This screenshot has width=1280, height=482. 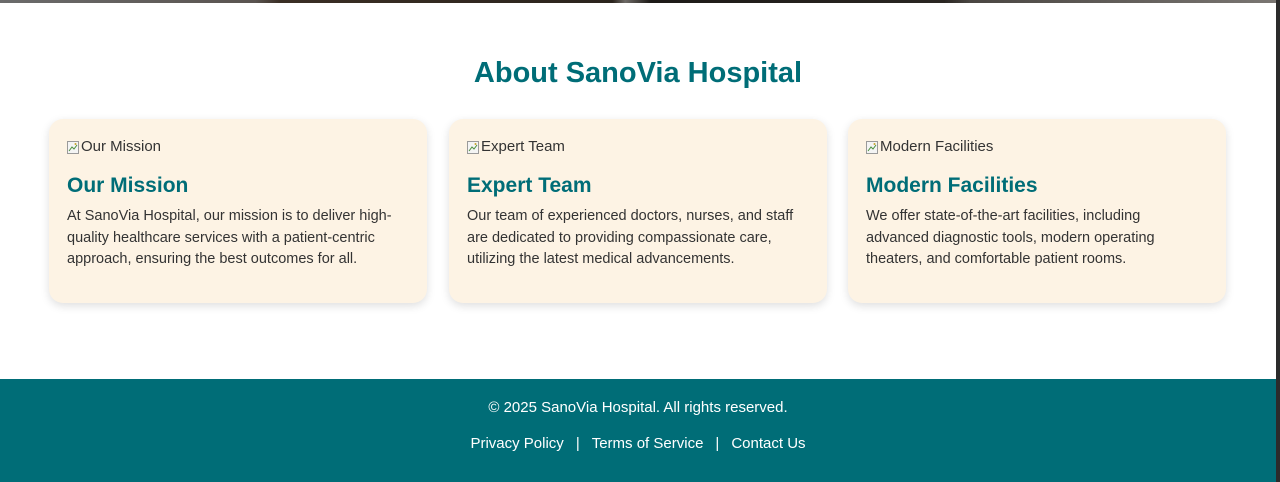 What do you see at coordinates (128, 185) in the screenshot?
I see `card-title: Our Mission` at bounding box center [128, 185].